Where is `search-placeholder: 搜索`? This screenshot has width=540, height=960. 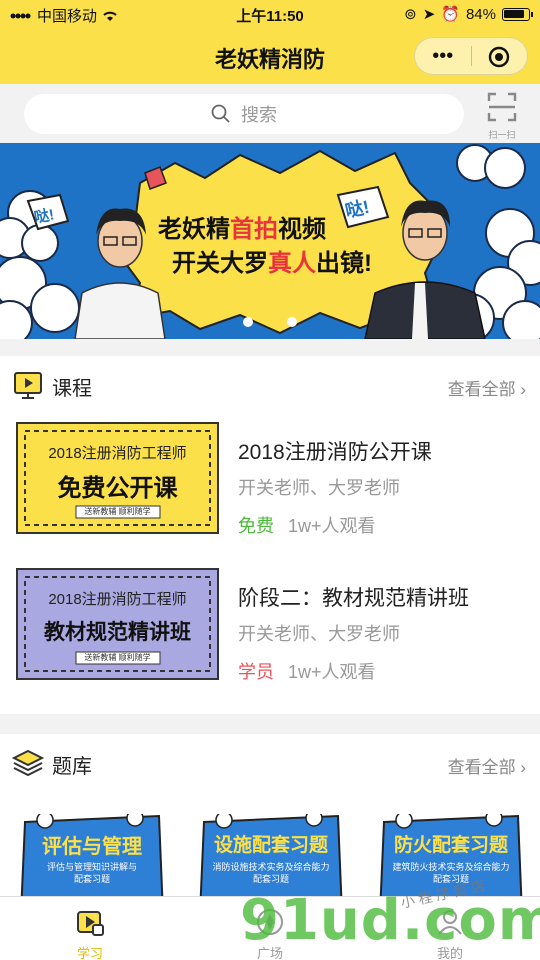
search-placeholder: 搜索 is located at coordinates (259, 115).